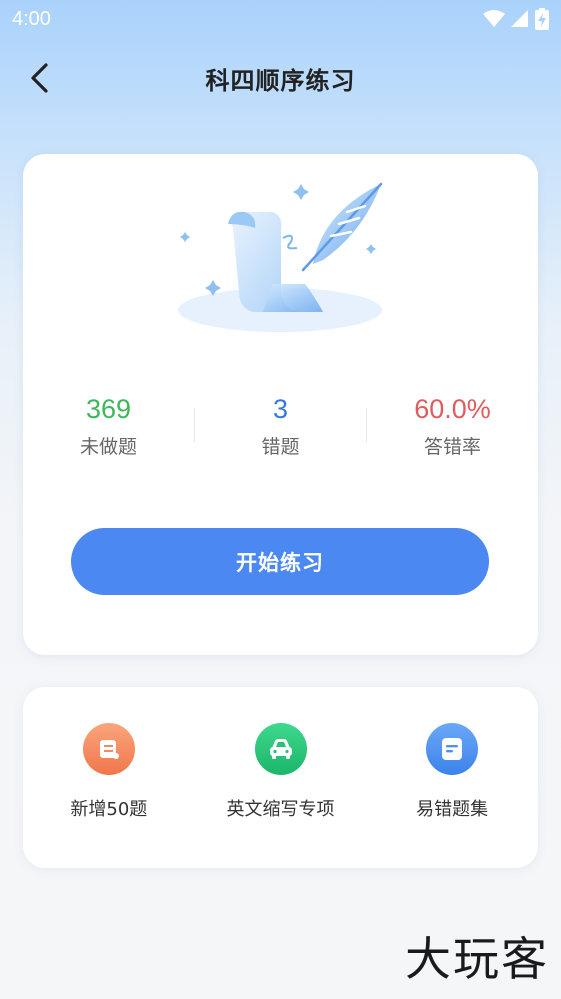 Image resolution: width=561 pixels, height=999 pixels. I want to click on start-practice-button: 开始练习, so click(280, 561).